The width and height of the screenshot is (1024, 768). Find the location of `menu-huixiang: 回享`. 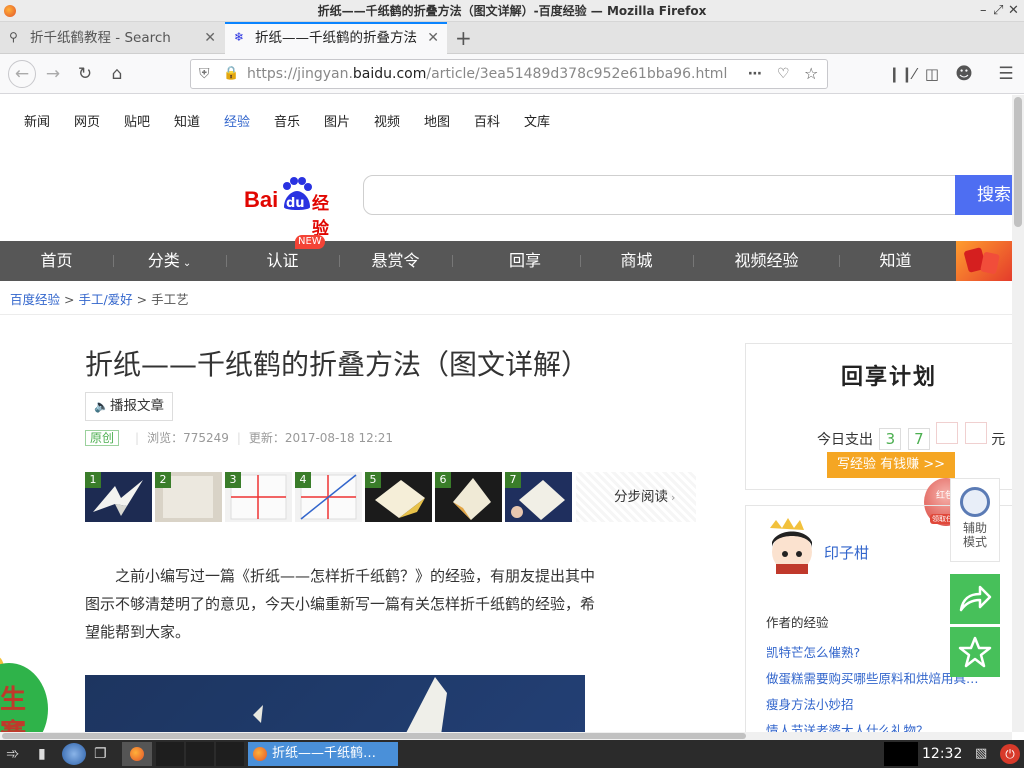

menu-huixiang: 回享 is located at coordinates (525, 261).